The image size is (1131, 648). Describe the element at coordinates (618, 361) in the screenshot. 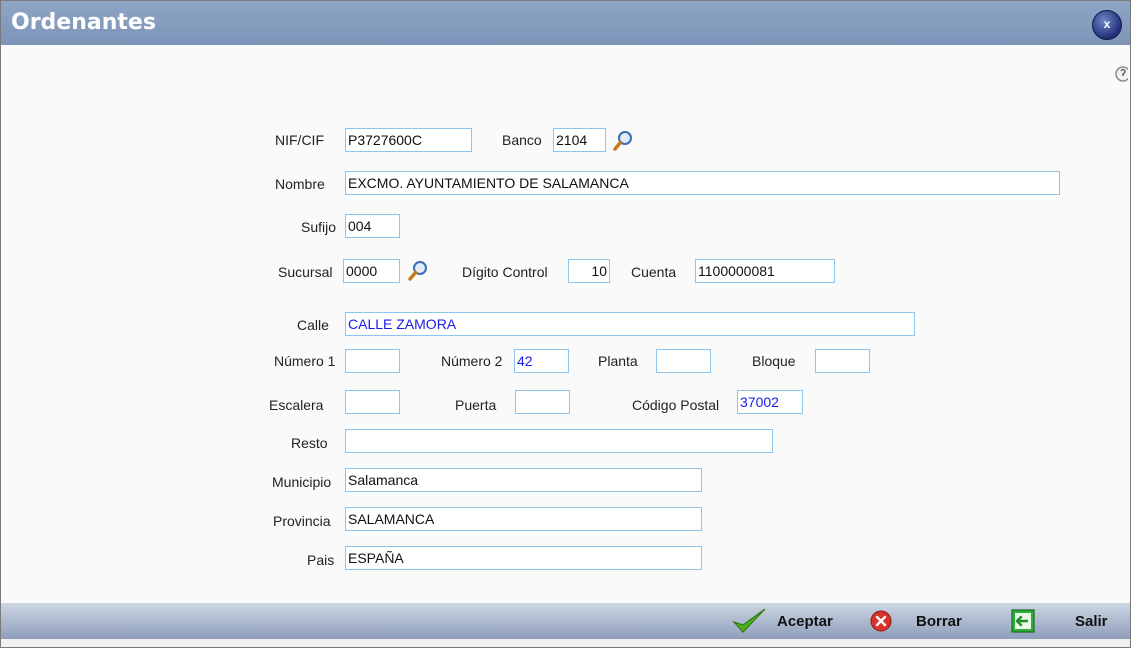

I see `planta-label: Planta` at that location.